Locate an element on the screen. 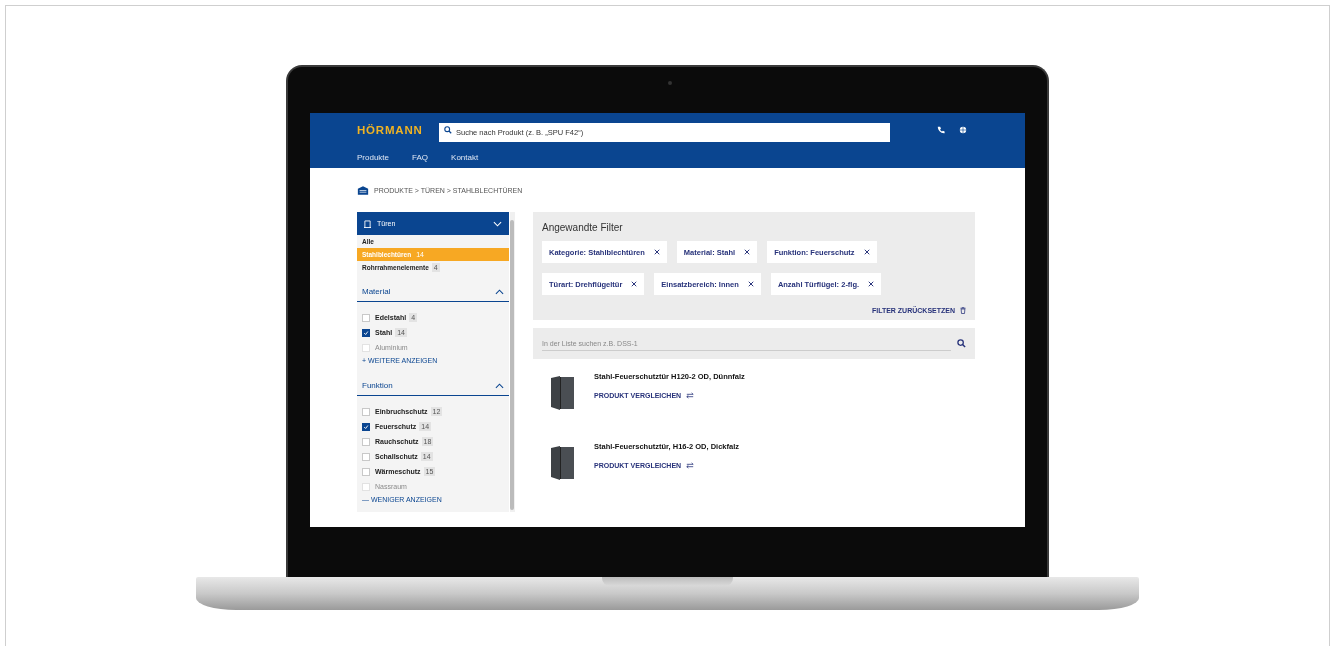 This screenshot has width=1335, height=646. phone-icon is located at coordinates (941, 130).